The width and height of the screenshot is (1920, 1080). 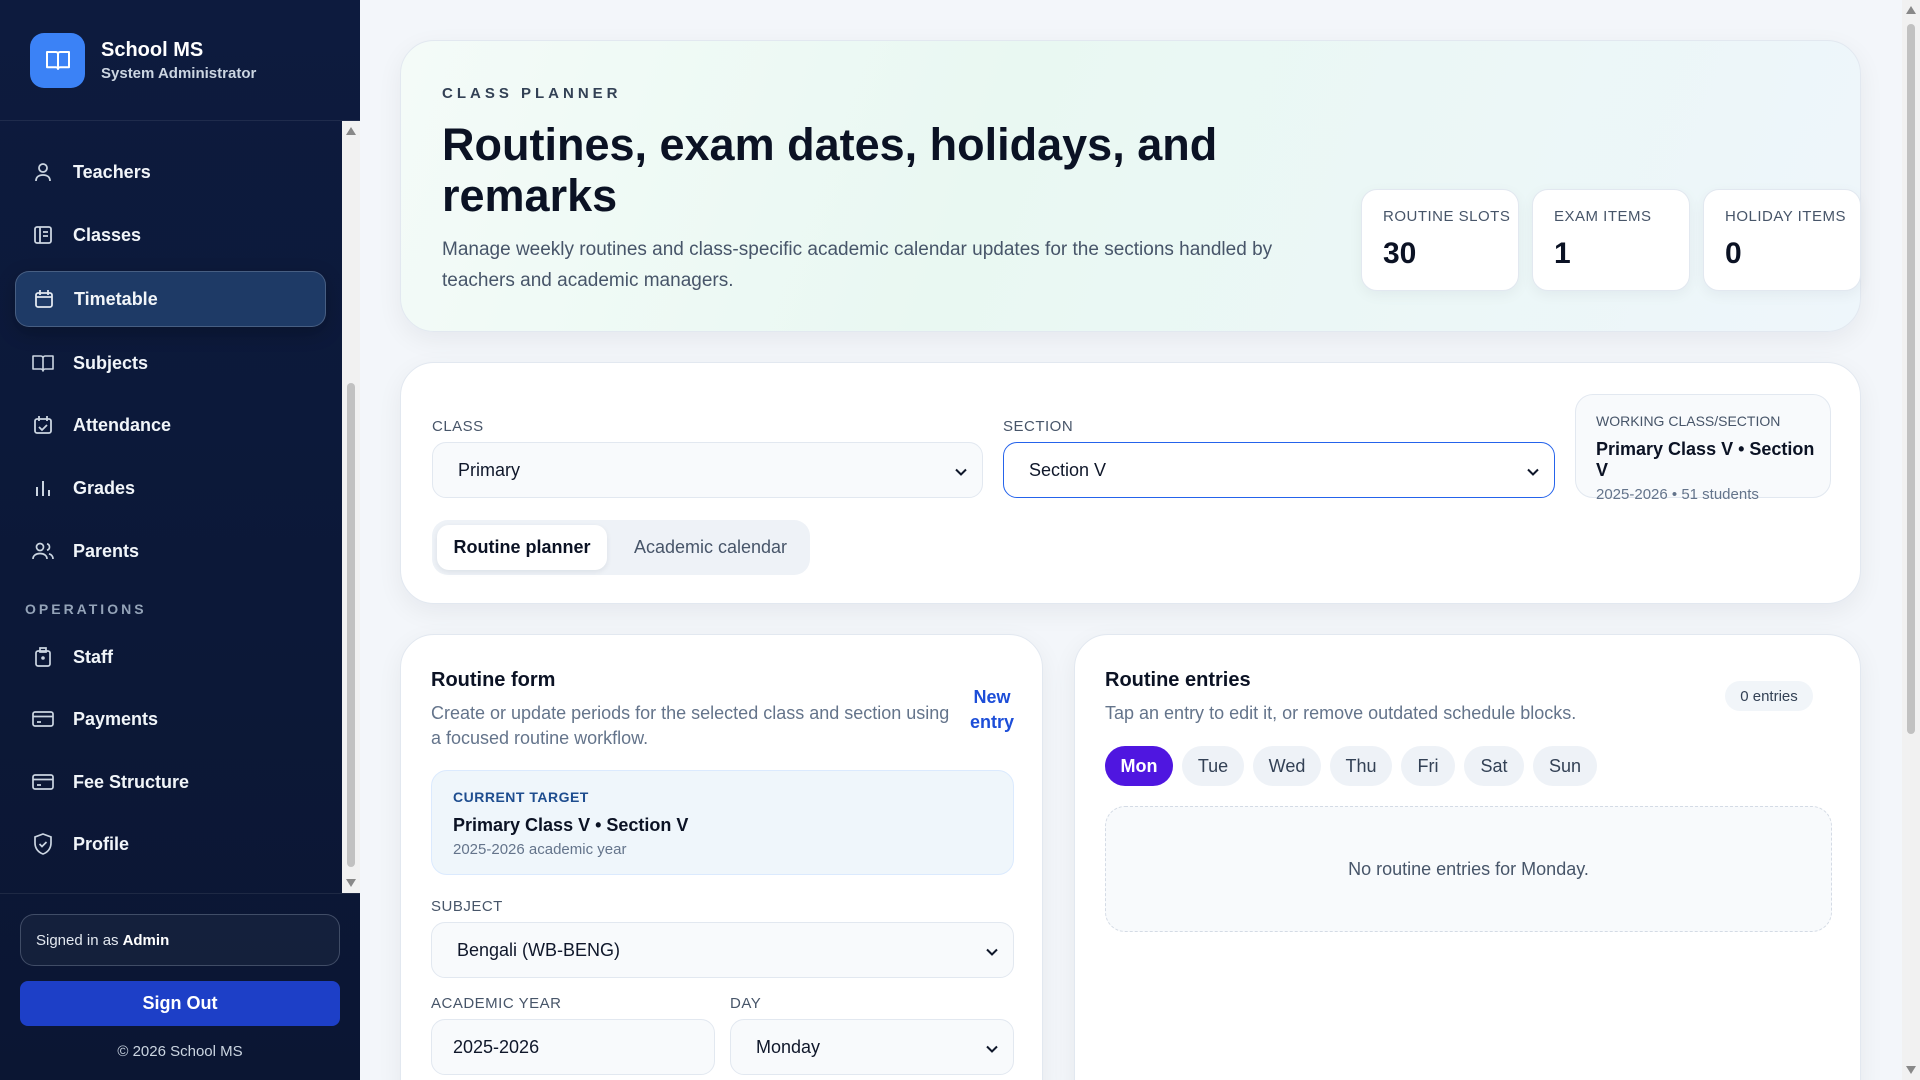 What do you see at coordinates (180, 940) in the screenshot?
I see `signed-in-indicator: Signed in as Admin` at bounding box center [180, 940].